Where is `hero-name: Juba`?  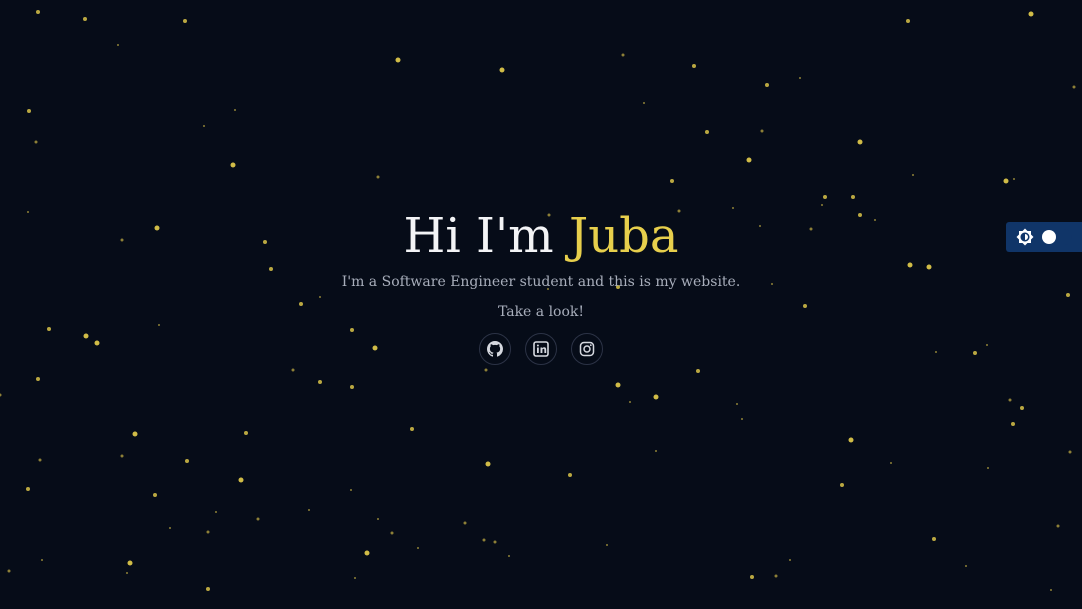
hero-name: Juba is located at coordinates (623, 236).